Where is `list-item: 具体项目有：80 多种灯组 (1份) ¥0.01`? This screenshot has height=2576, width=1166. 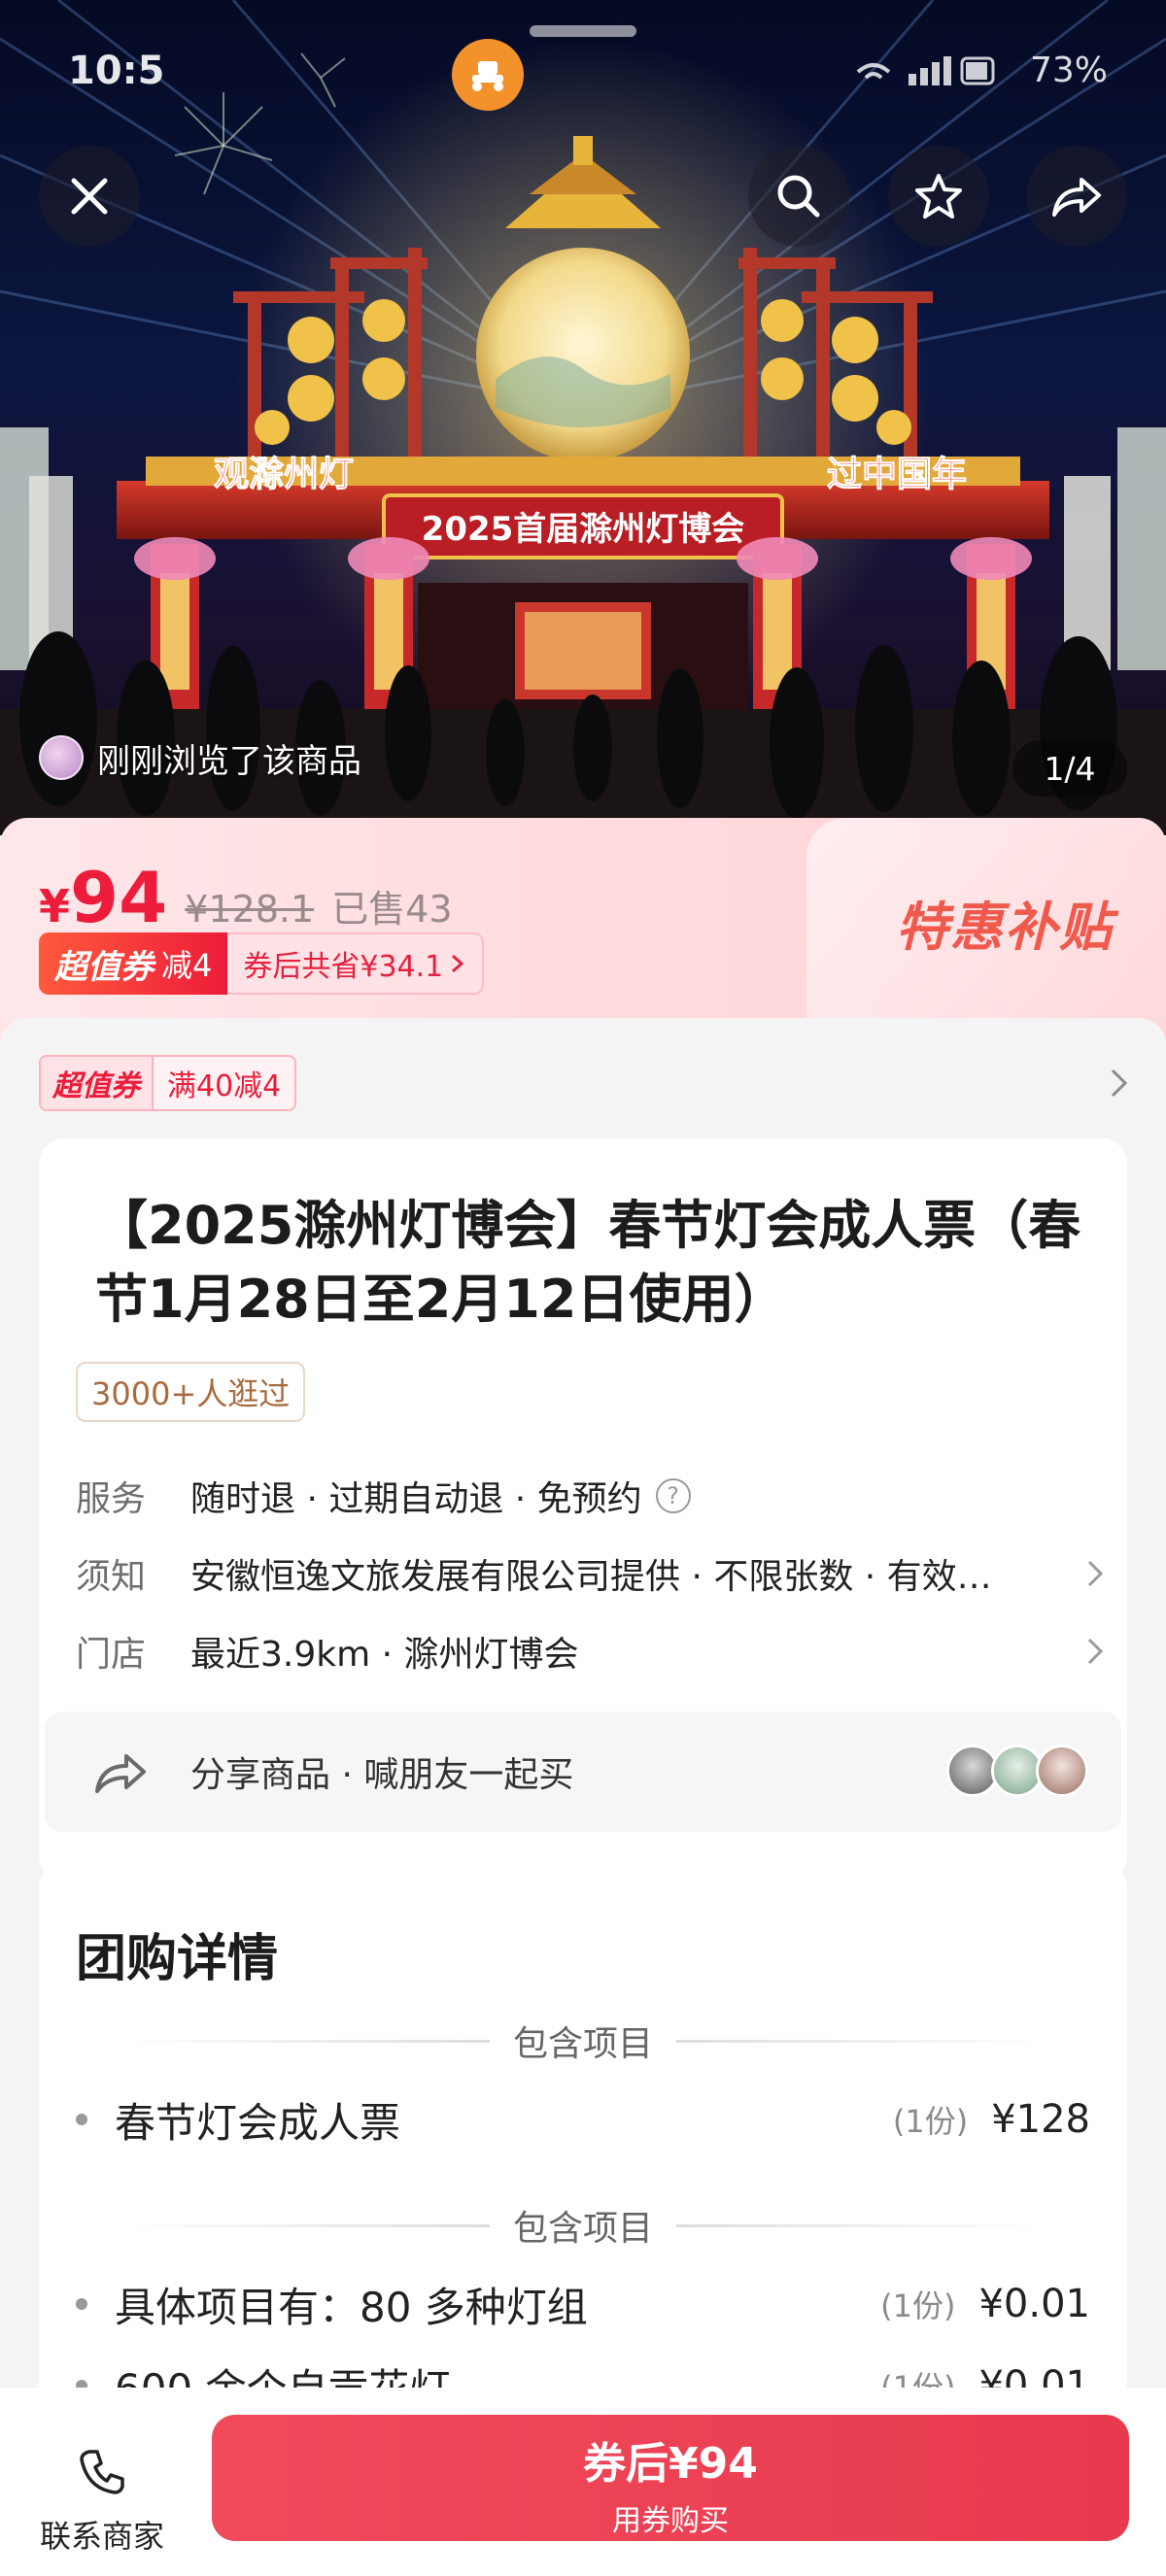 list-item: 具体项目有：80 多种灯组 (1份) ¥0.01 is located at coordinates (583, 2304).